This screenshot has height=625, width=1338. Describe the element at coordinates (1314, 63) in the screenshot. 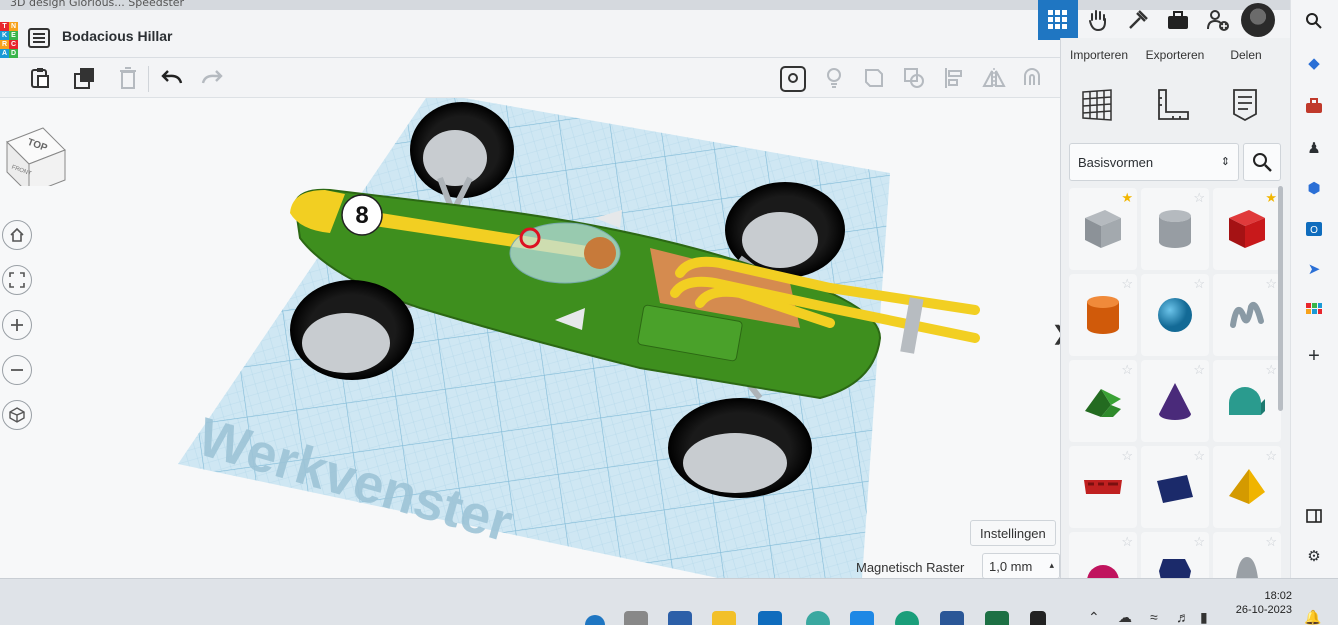

I see `tag-icon: ◆` at that location.